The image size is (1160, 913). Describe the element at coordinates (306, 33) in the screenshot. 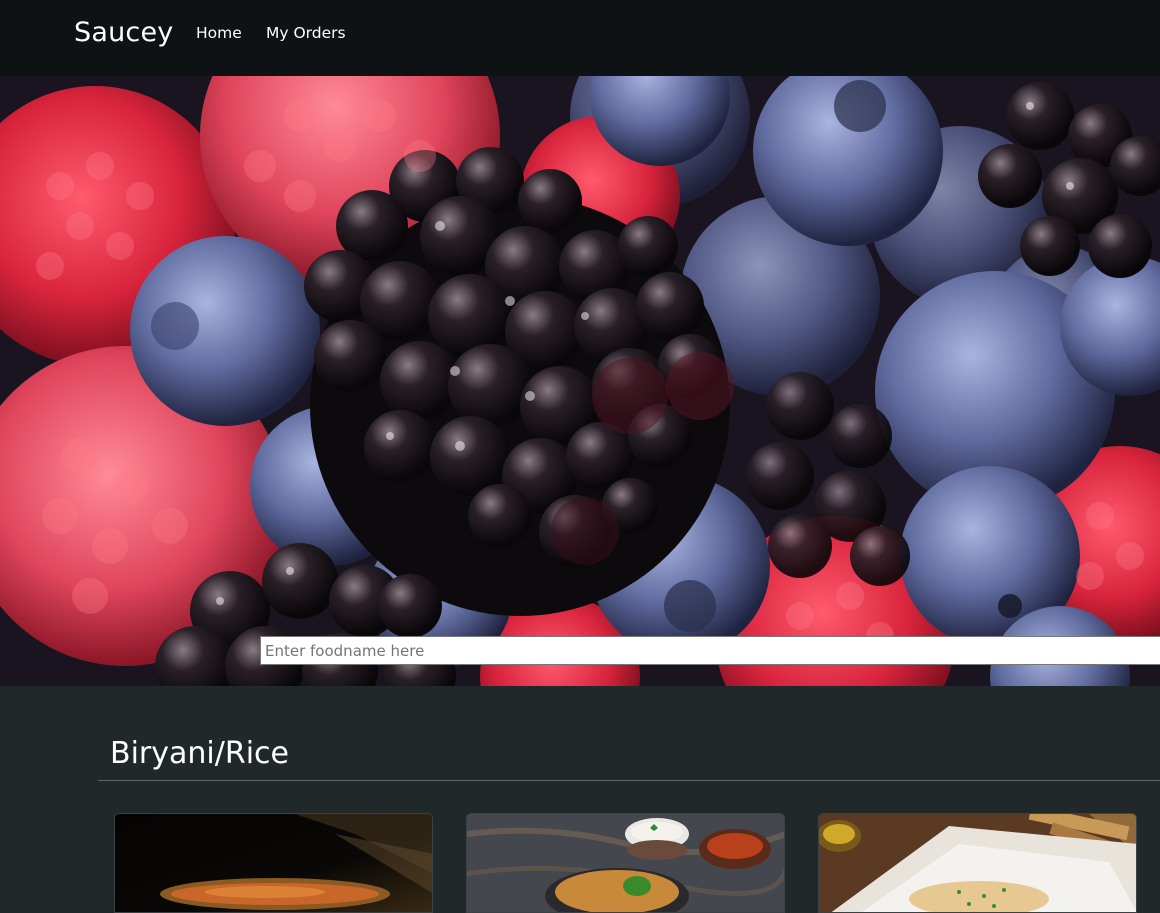

I see `nav-link-my-orders: My Orders` at that location.